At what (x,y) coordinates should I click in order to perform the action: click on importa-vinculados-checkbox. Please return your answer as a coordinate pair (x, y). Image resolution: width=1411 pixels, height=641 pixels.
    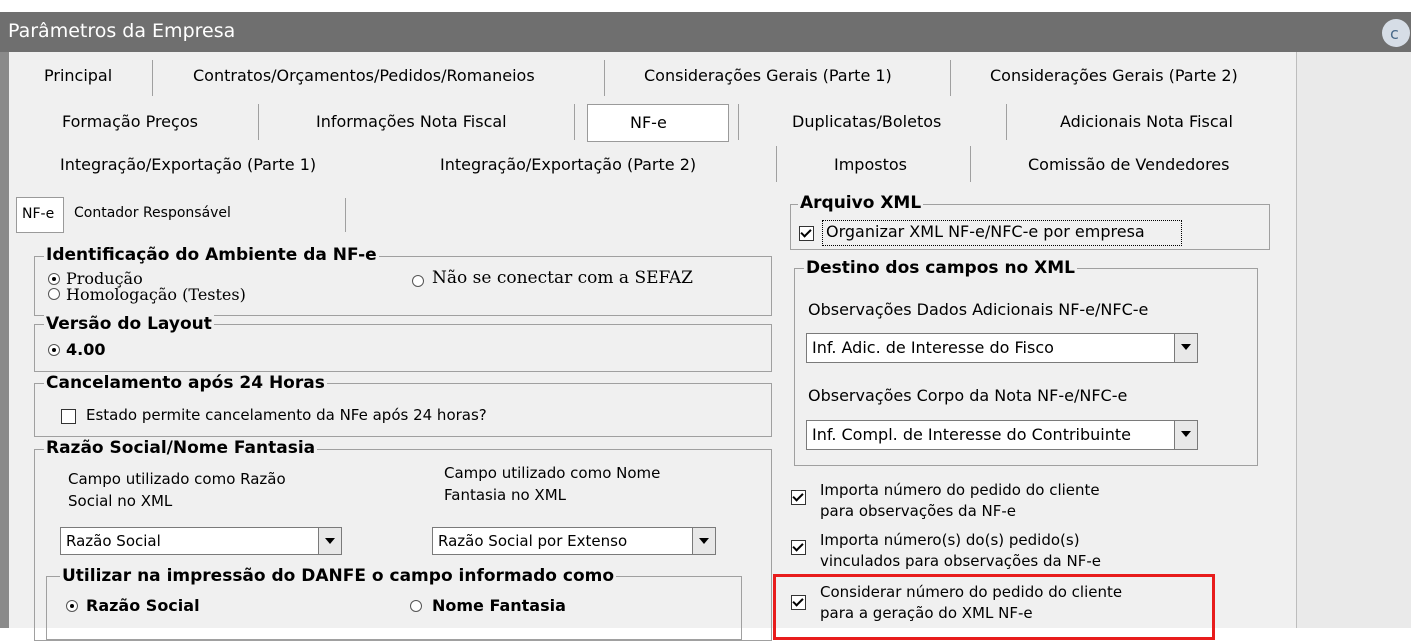
    Looking at the image, I should click on (798, 547).